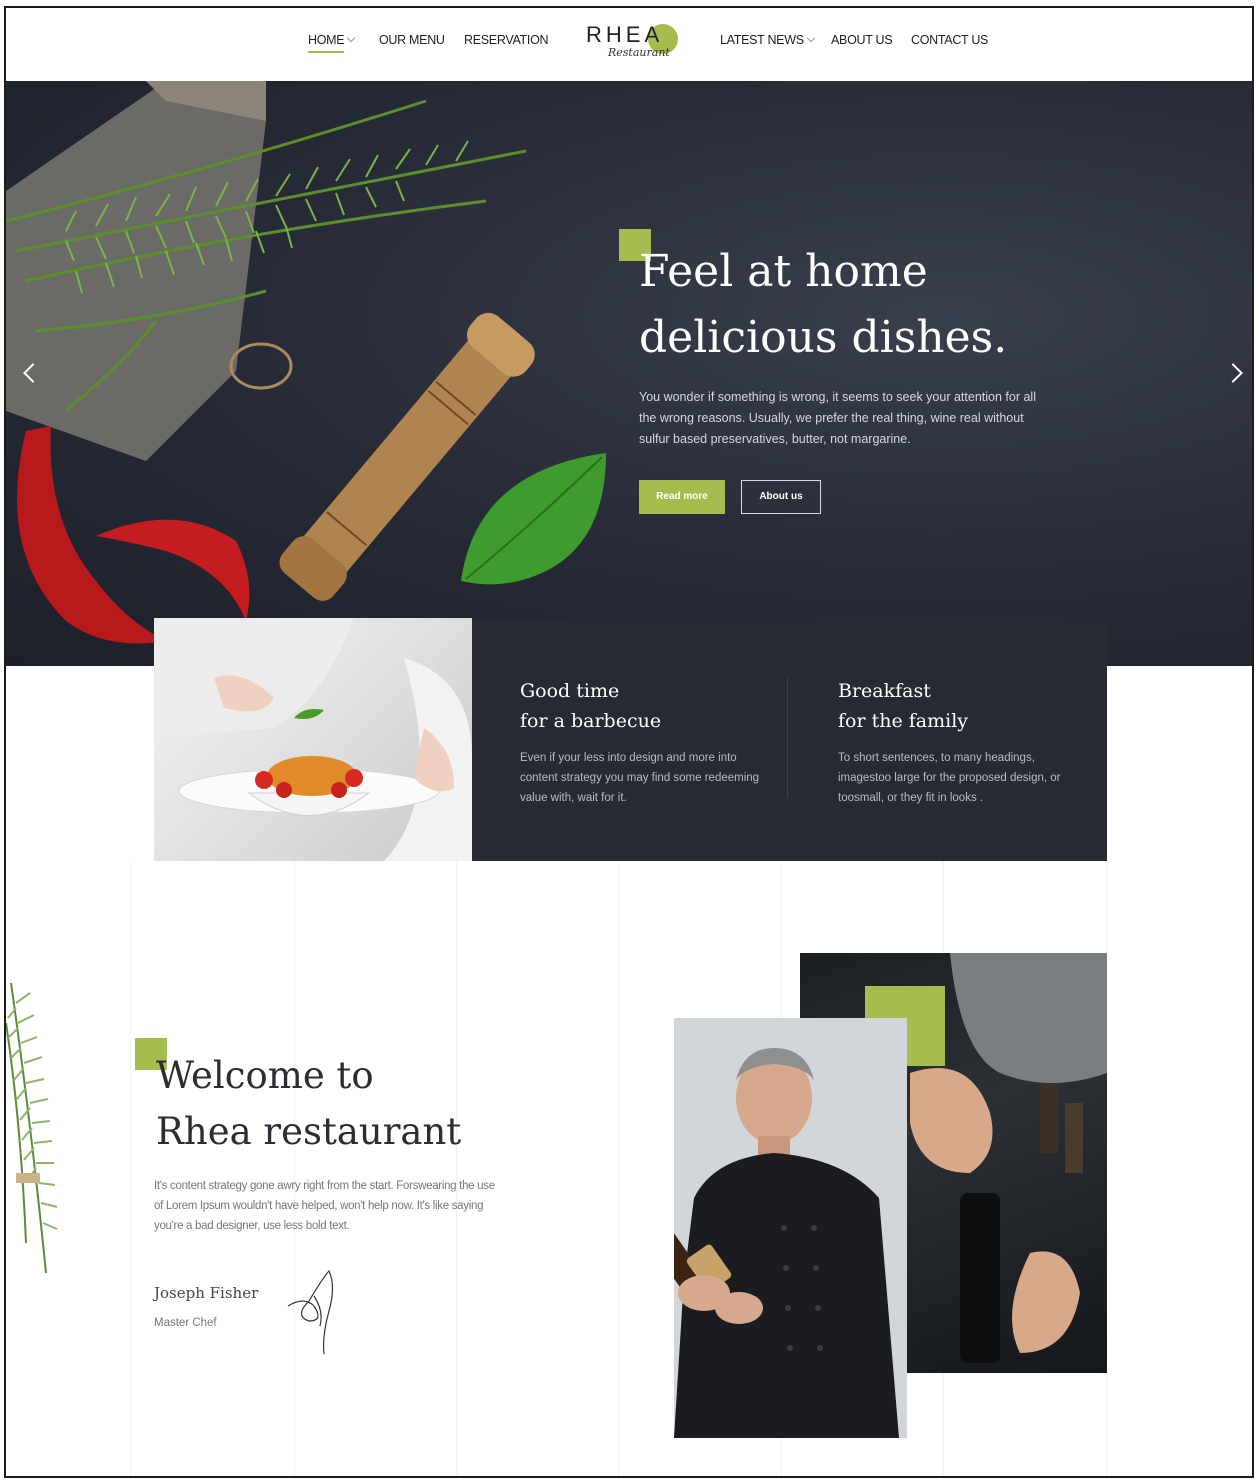 The width and height of the screenshot is (1256, 1480). I want to click on hero-title: Feel at home delicious dishes., so click(899, 305).